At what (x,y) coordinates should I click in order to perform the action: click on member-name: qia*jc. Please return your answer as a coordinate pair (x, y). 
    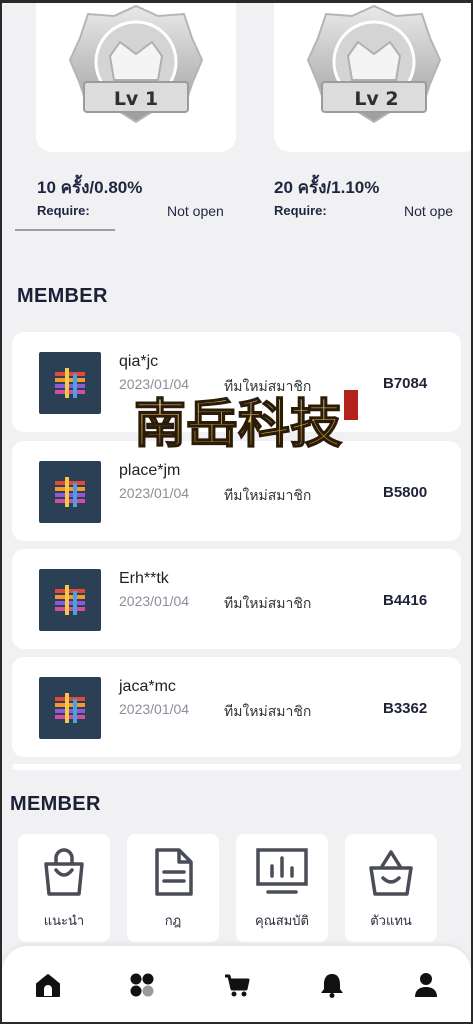
    Looking at the image, I should click on (139, 361).